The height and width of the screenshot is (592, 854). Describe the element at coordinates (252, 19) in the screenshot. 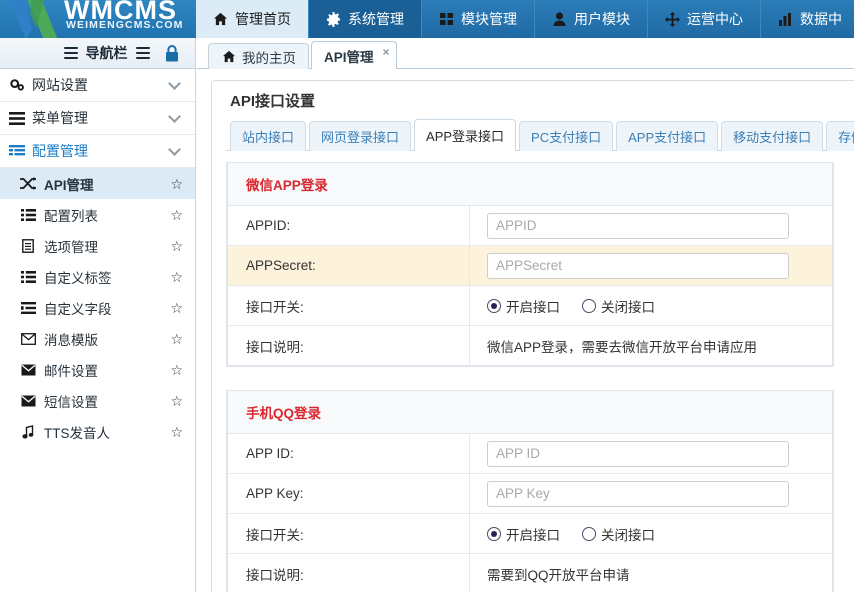

I see `topnav-item-home: 管理首页` at that location.